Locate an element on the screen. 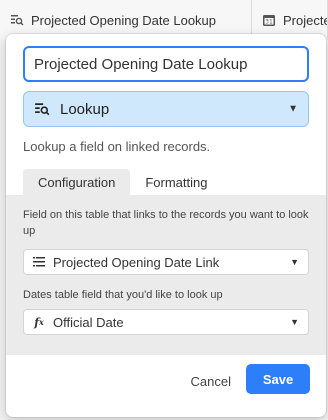 This screenshot has width=328, height=420. tab-formatting: Formatting is located at coordinates (176, 182).